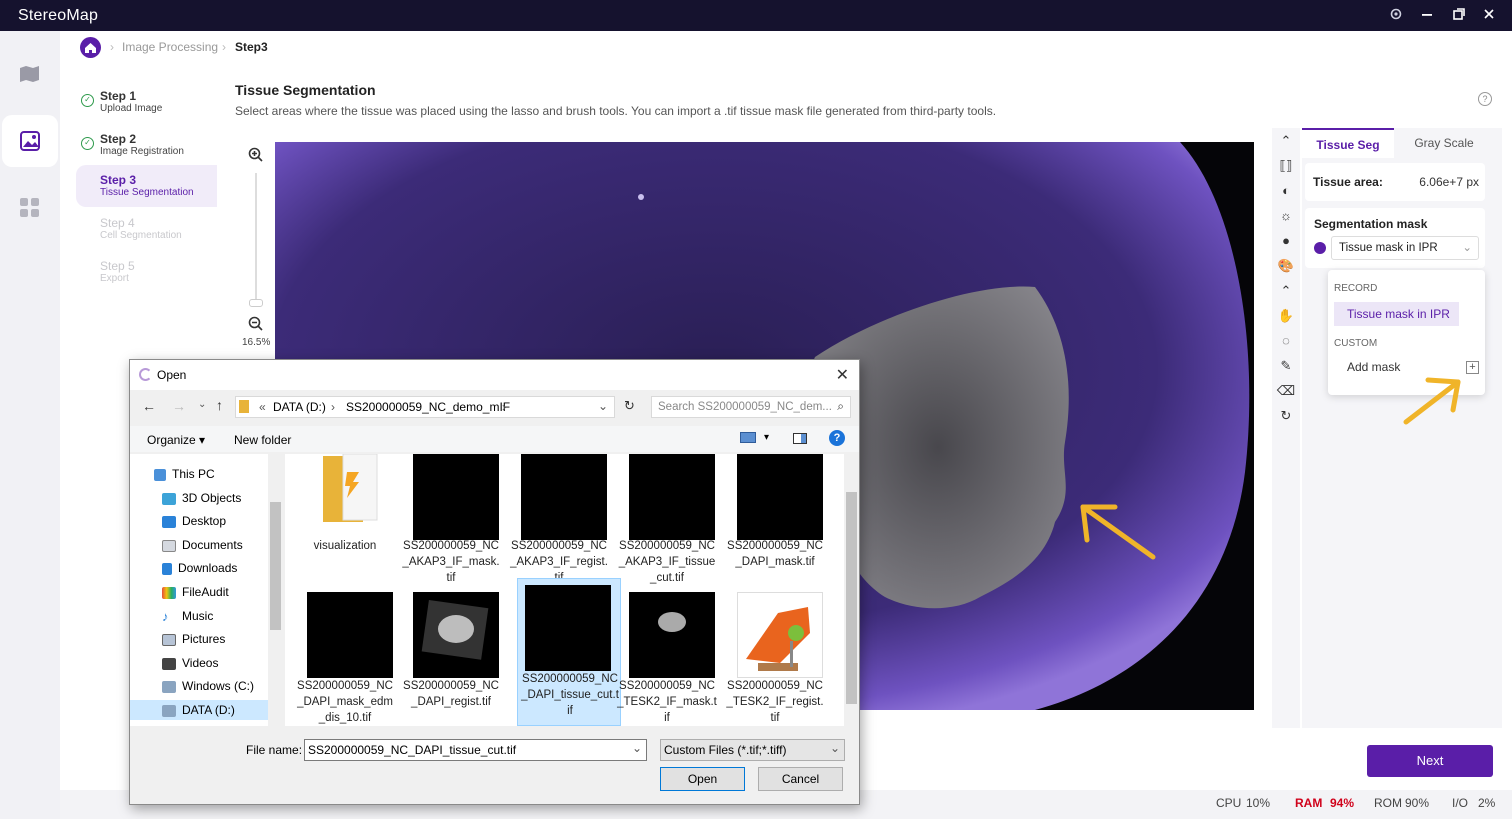  Describe the element at coordinates (172, 375) in the screenshot. I see `dialog-title: Open` at that location.